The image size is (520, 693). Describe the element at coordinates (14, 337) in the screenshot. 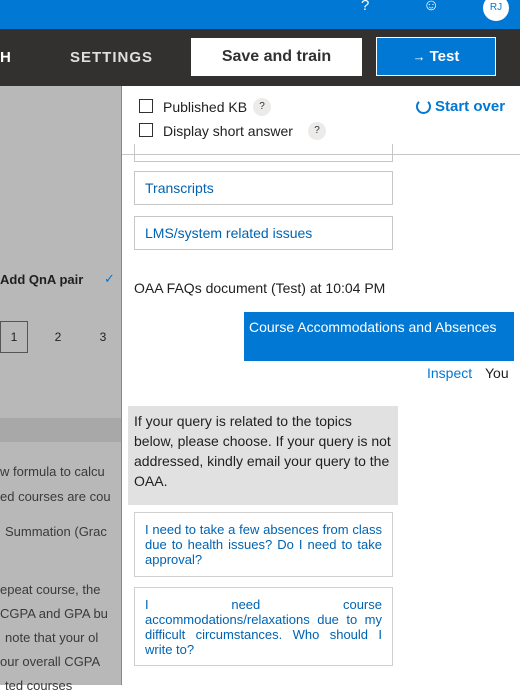

I see `page-button-1: 1` at that location.